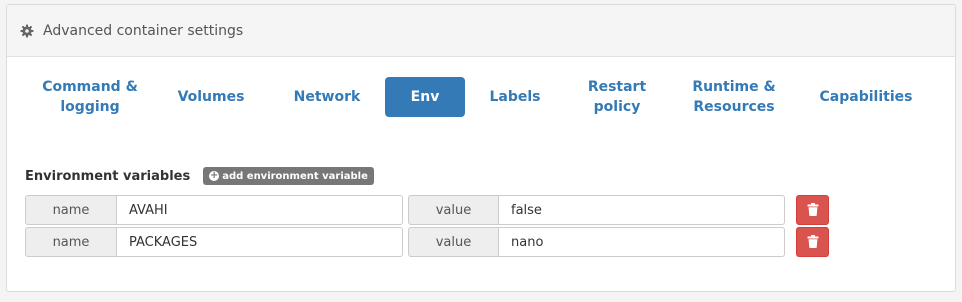 Image resolution: width=962 pixels, height=302 pixels. What do you see at coordinates (211, 97) in the screenshot?
I see `tab-volumes: Volumes` at bounding box center [211, 97].